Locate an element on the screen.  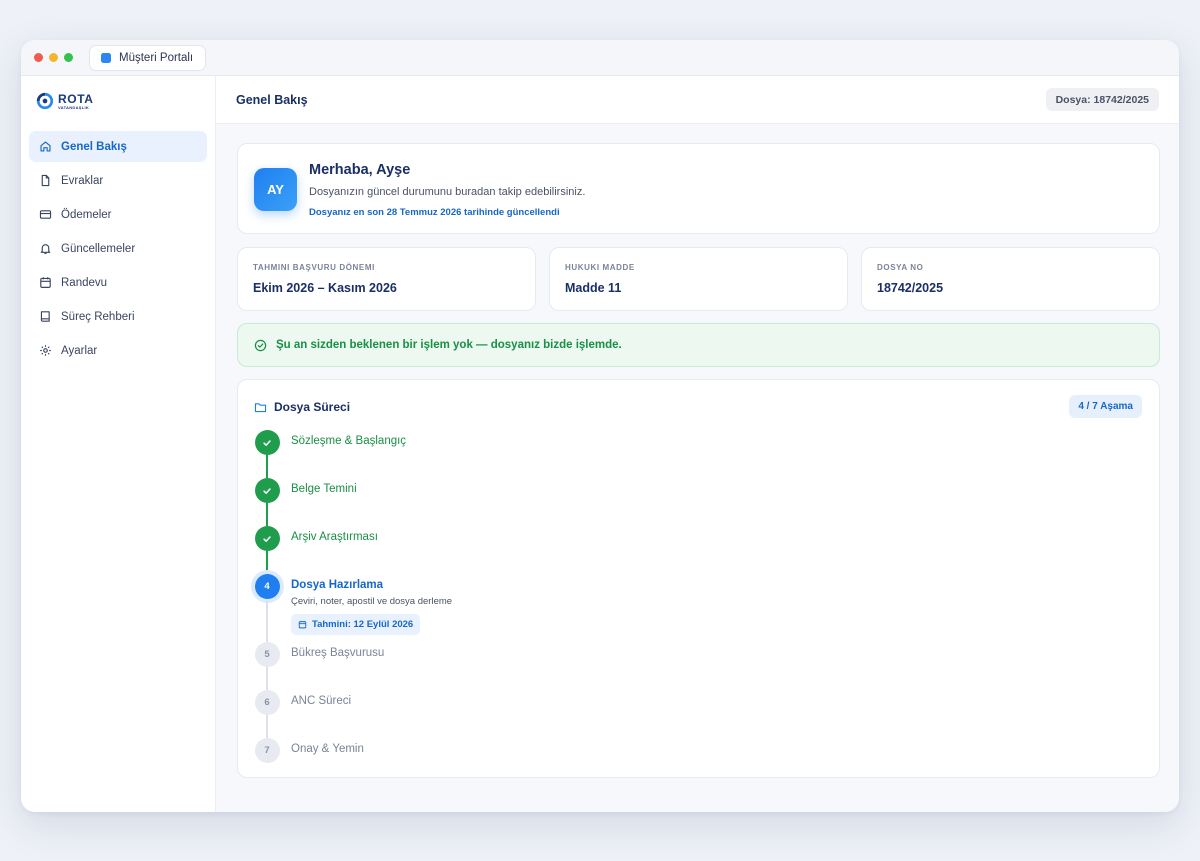
process-step: 5 Bükreş Başvurusu is located at coordinates (353, 666).